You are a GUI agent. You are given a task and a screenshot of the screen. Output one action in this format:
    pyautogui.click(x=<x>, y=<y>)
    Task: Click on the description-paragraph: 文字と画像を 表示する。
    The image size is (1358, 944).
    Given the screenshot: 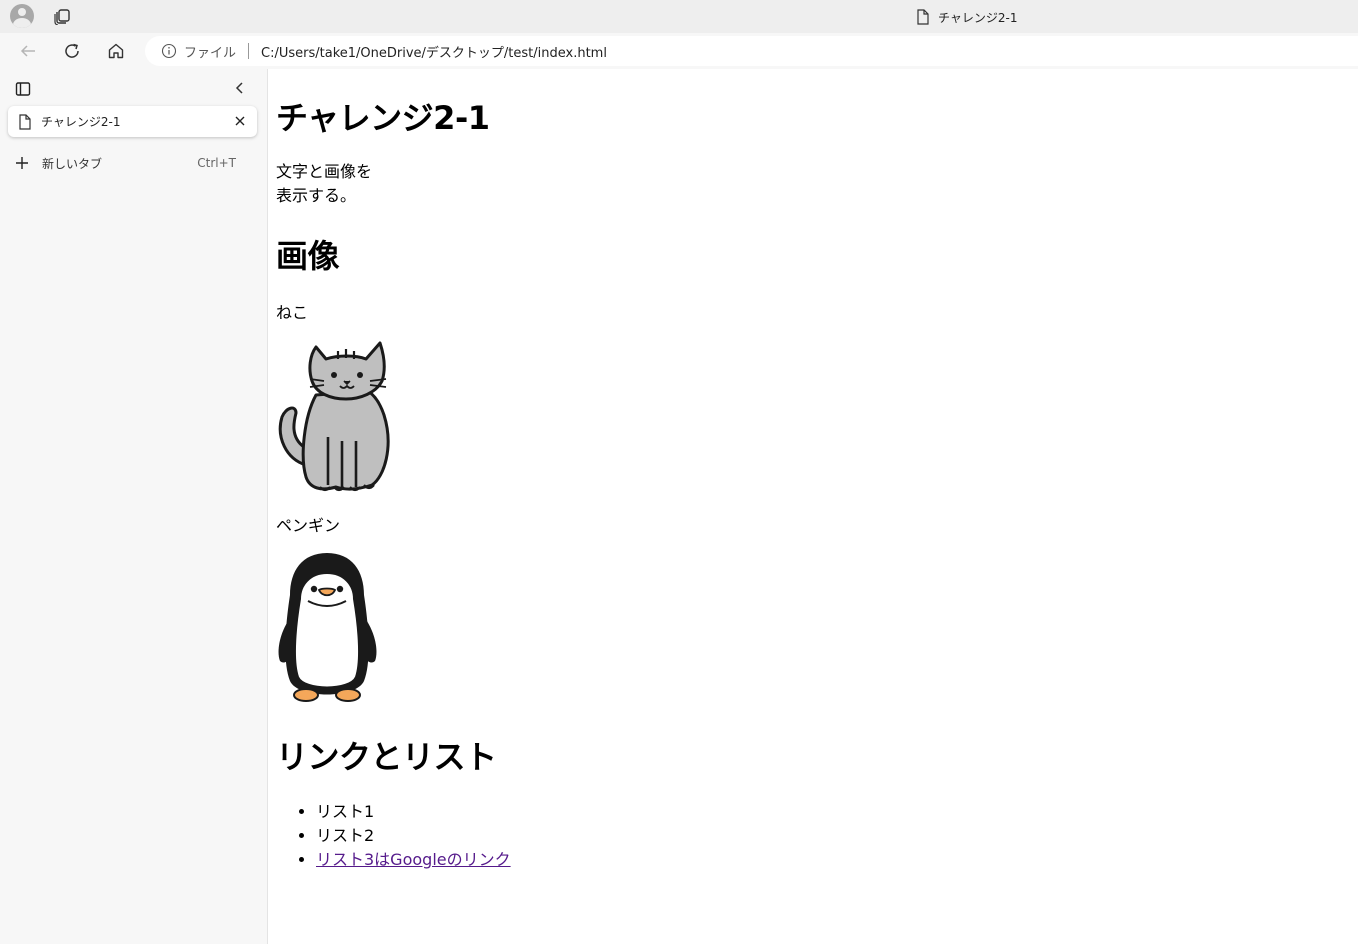 What is the action you would take?
    pyautogui.click(x=324, y=184)
    